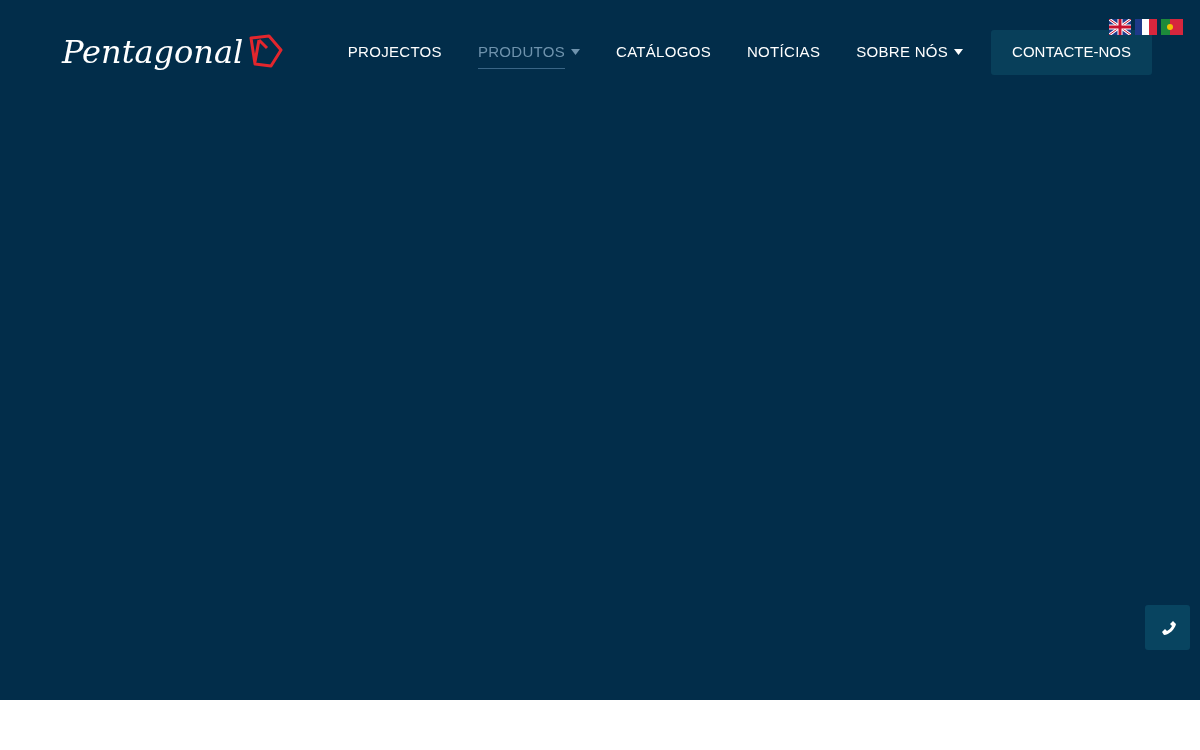 The height and width of the screenshot is (750, 1200). Describe the element at coordinates (1120, 27) in the screenshot. I see `uk-flag-icon` at that location.